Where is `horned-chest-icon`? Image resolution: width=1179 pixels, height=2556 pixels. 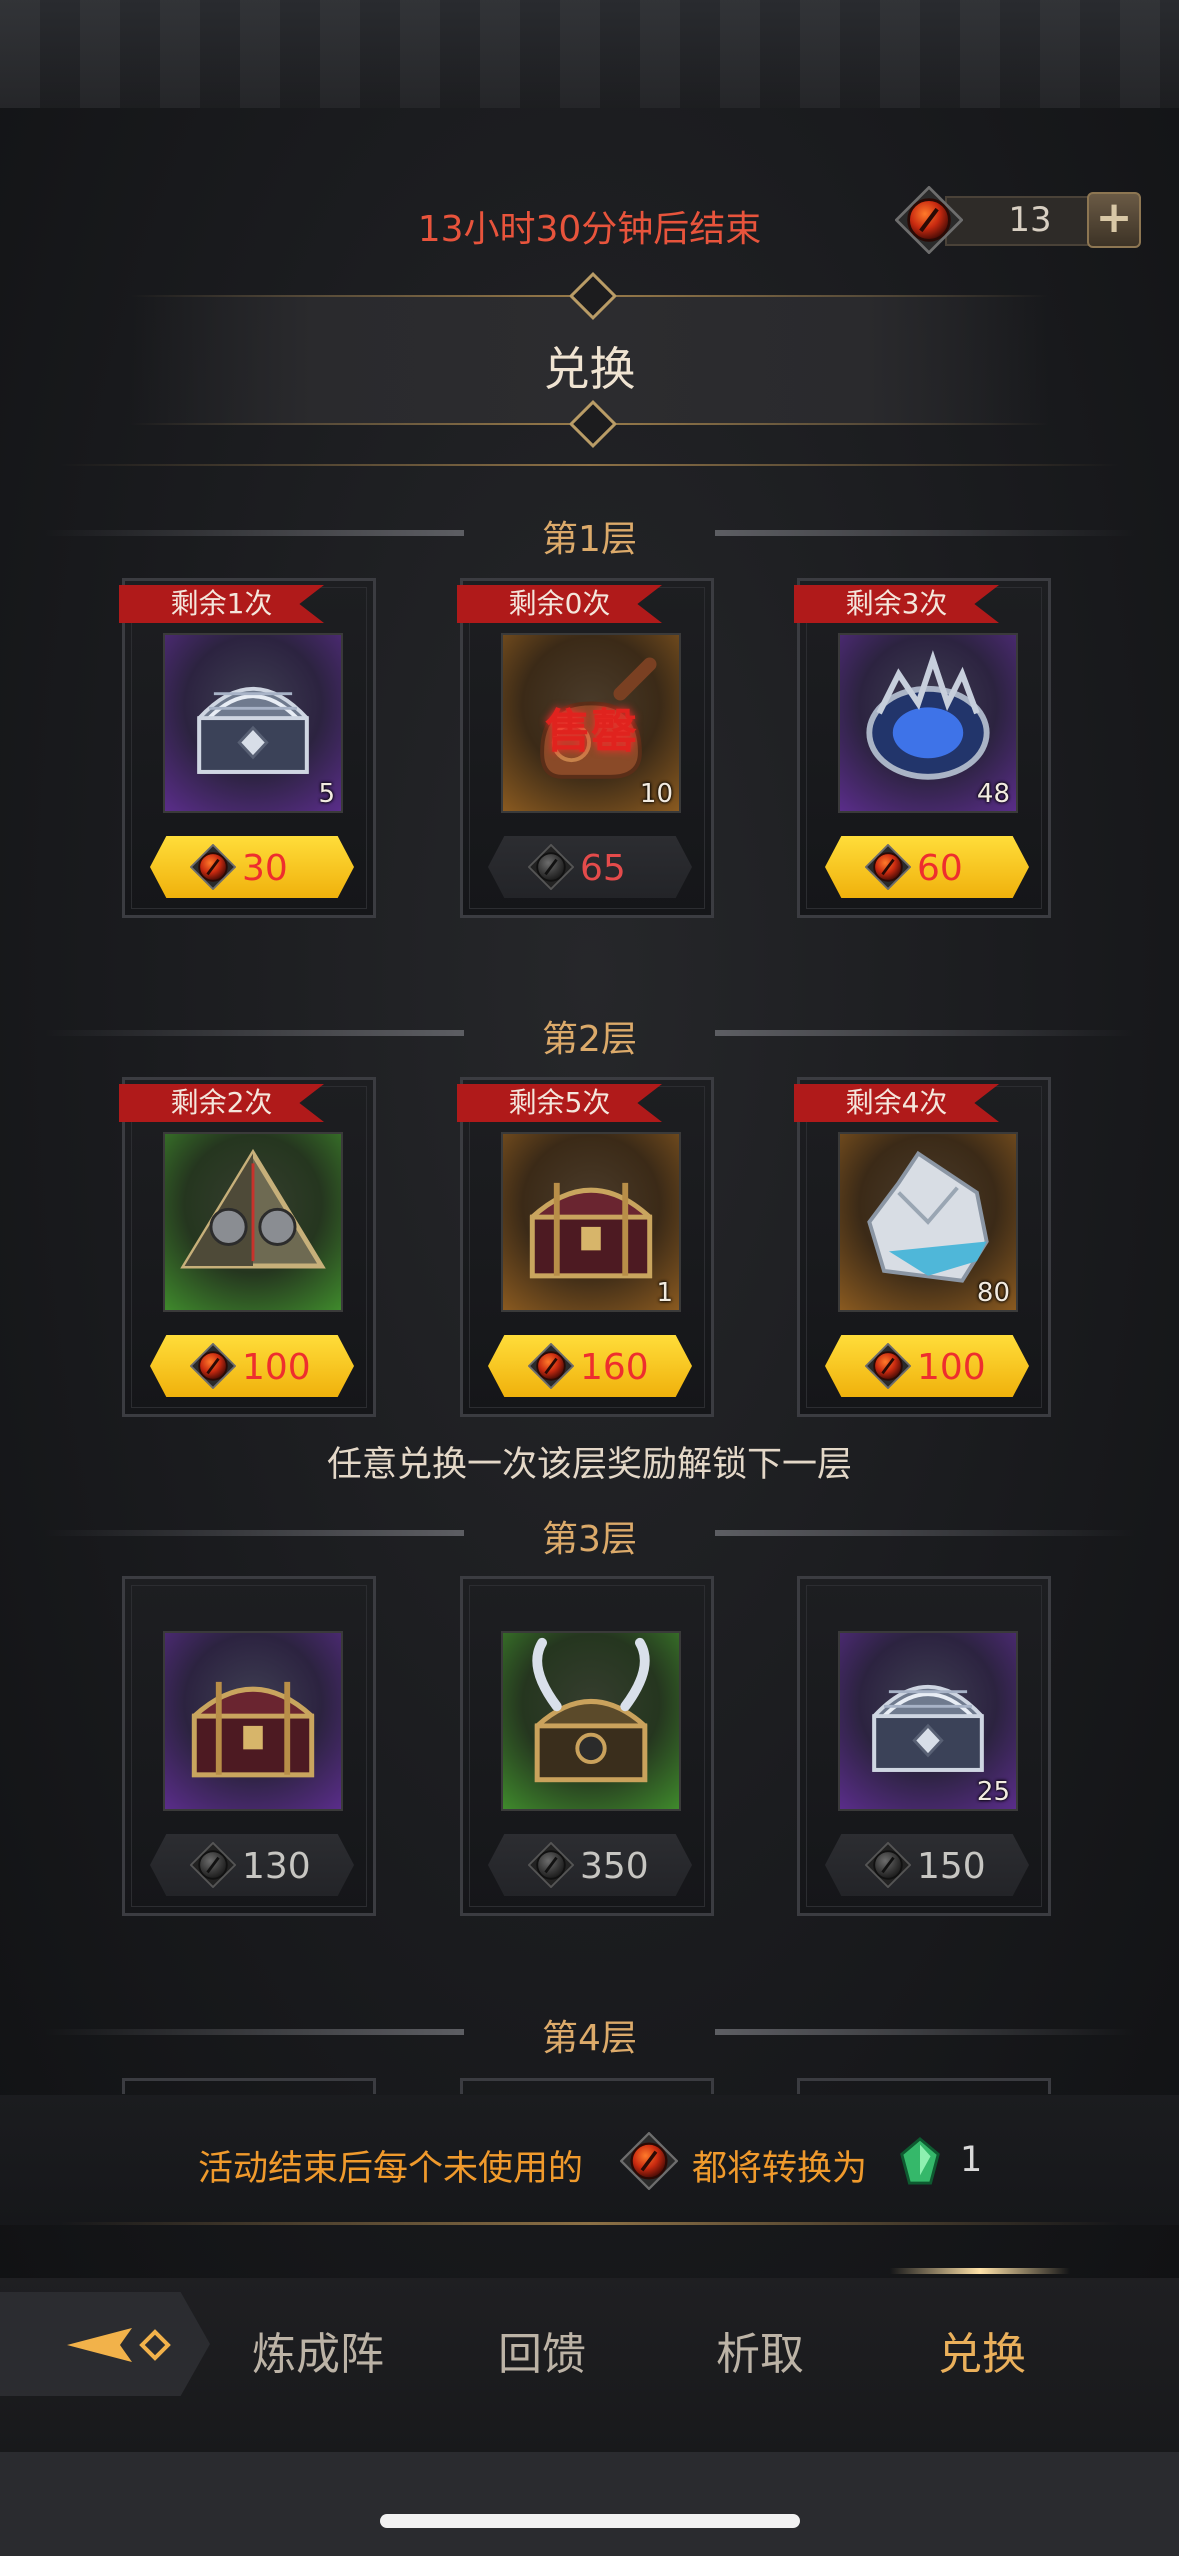 horned-chest-icon is located at coordinates (591, 1721).